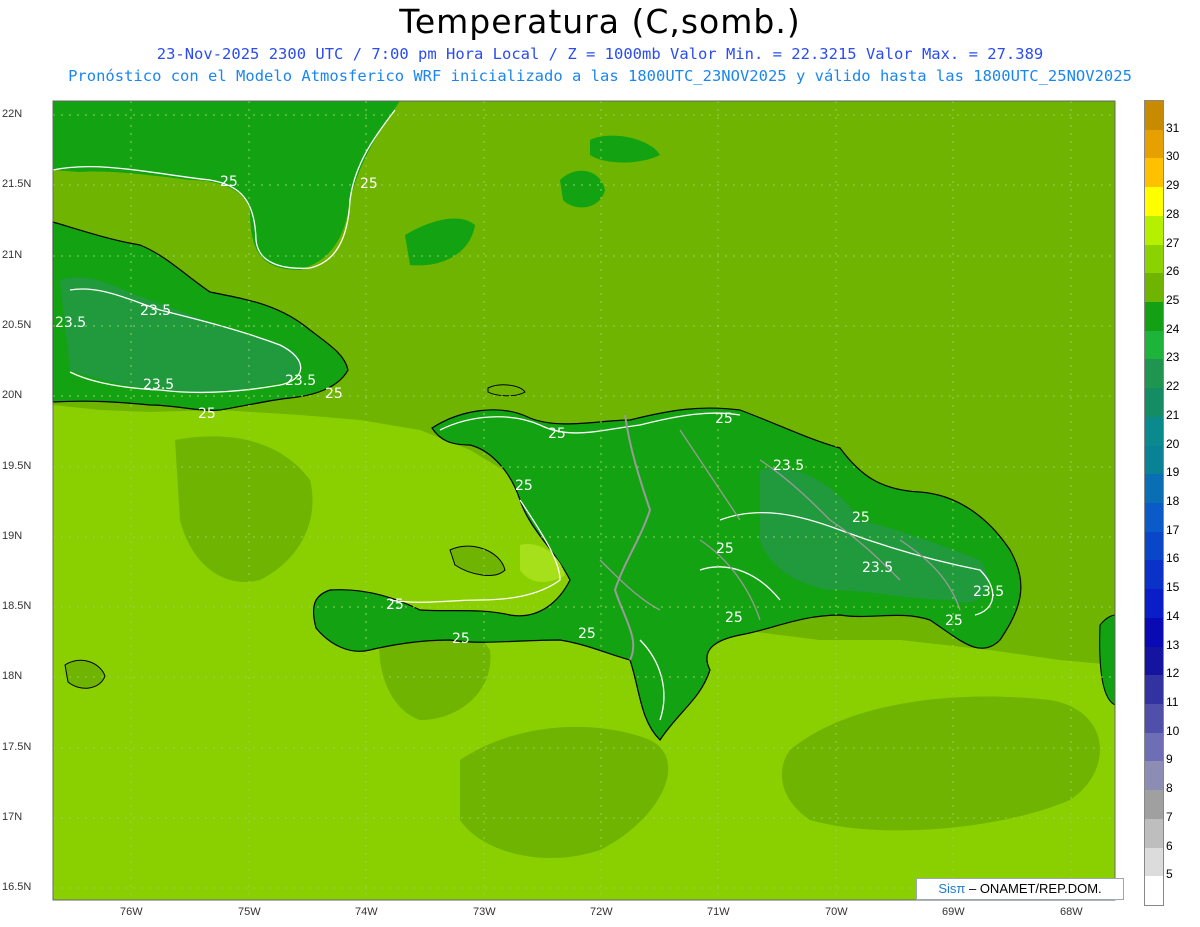 Image resolution: width=1200 pixels, height=927 pixels. Describe the element at coordinates (366, 912) in the screenshot. I see `lon-label: 74W` at that location.